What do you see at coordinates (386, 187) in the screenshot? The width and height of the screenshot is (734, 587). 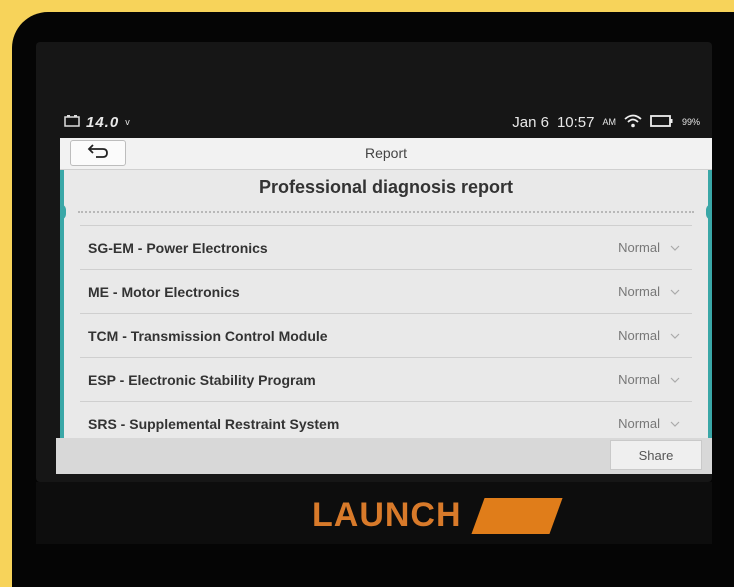 I see `report-title: Professional diagnosis report` at bounding box center [386, 187].